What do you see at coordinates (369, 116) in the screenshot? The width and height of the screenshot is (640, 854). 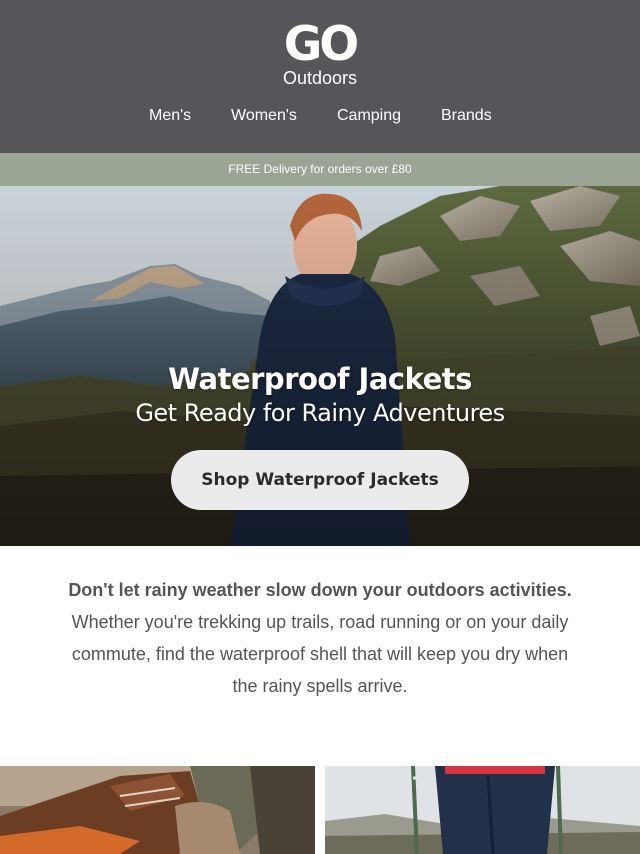 I see `nav-item-camping: Camping` at bounding box center [369, 116].